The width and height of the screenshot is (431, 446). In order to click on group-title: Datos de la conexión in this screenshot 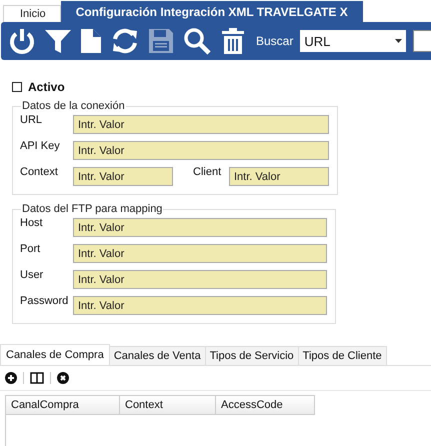, I will do `click(73, 106)`.